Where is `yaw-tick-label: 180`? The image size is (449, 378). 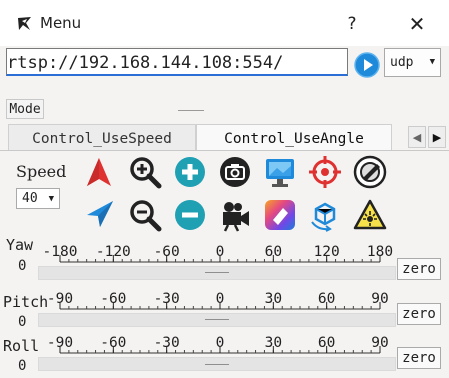
yaw-tick-label: 180 is located at coordinates (380, 252).